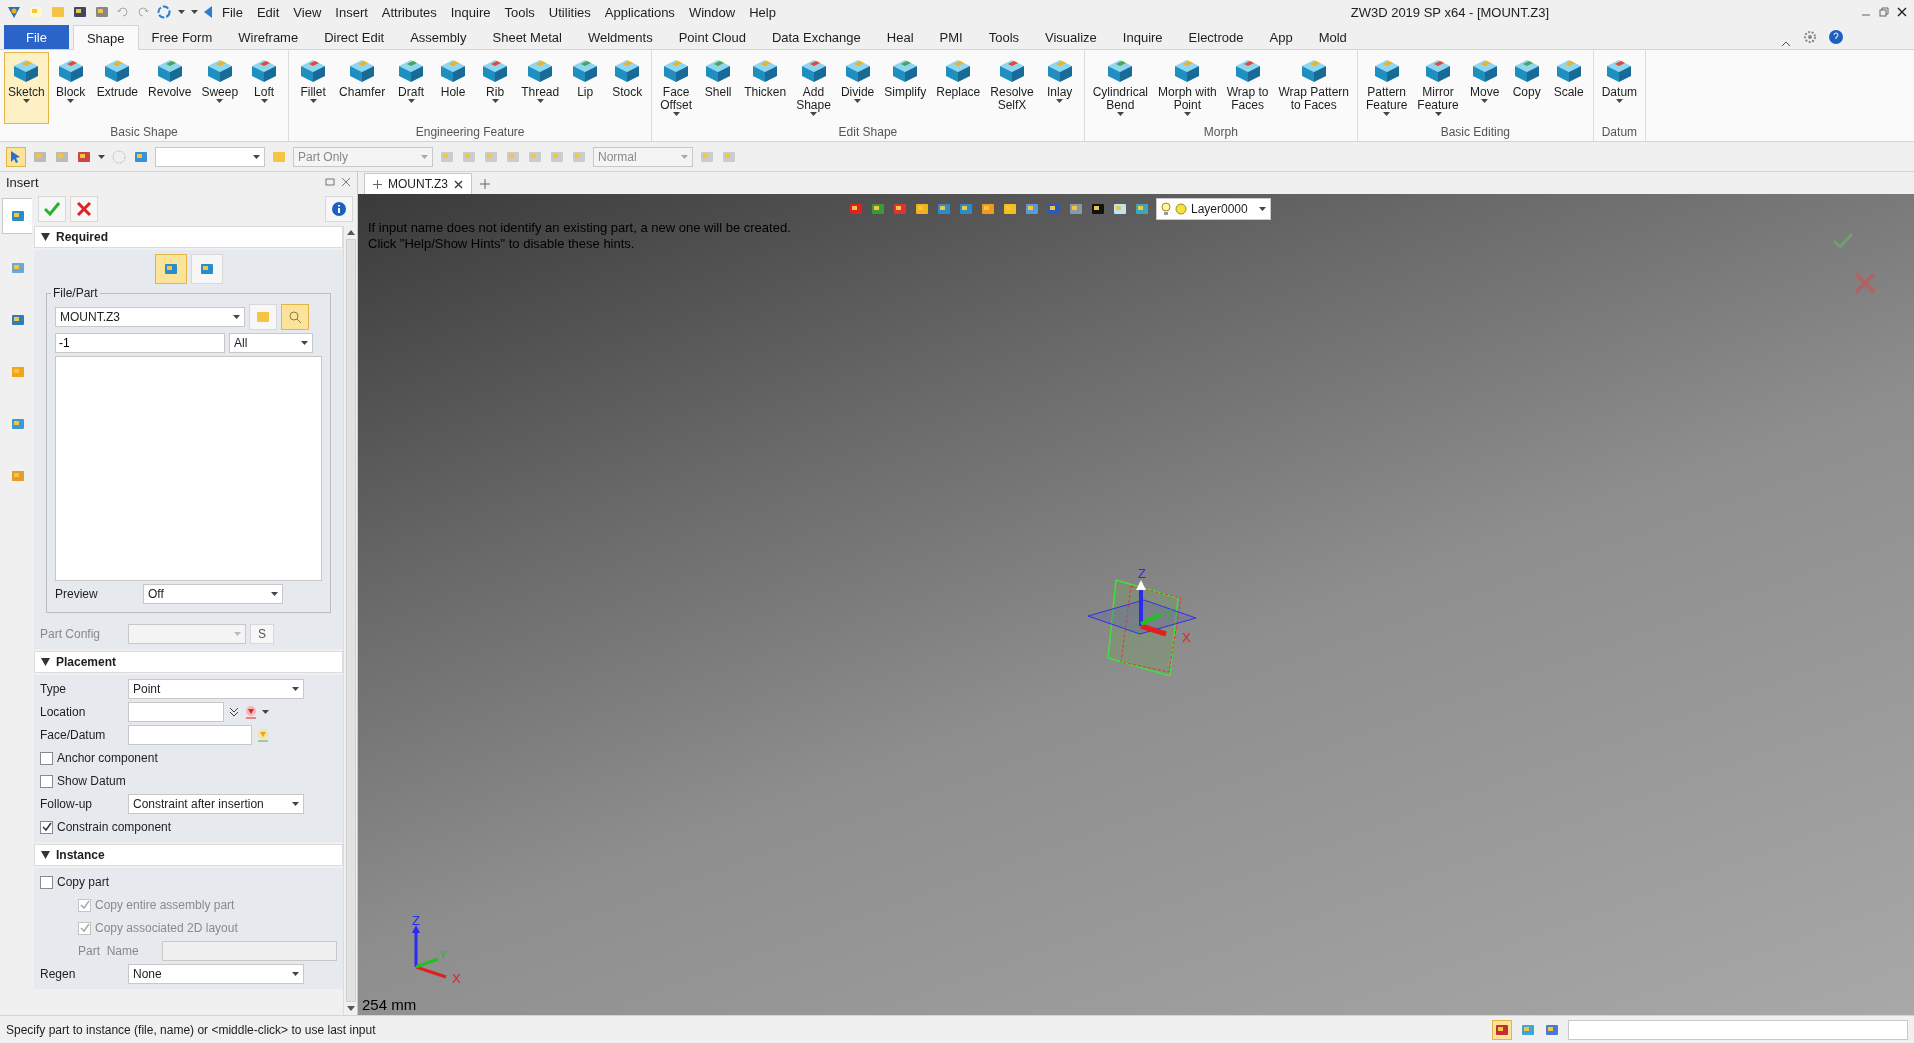 The height and width of the screenshot is (1043, 1914). What do you see at coordinates (951, 37) in the screenshot?
I see `ribbon-tab: PMI` at bounding box center [951, 37].